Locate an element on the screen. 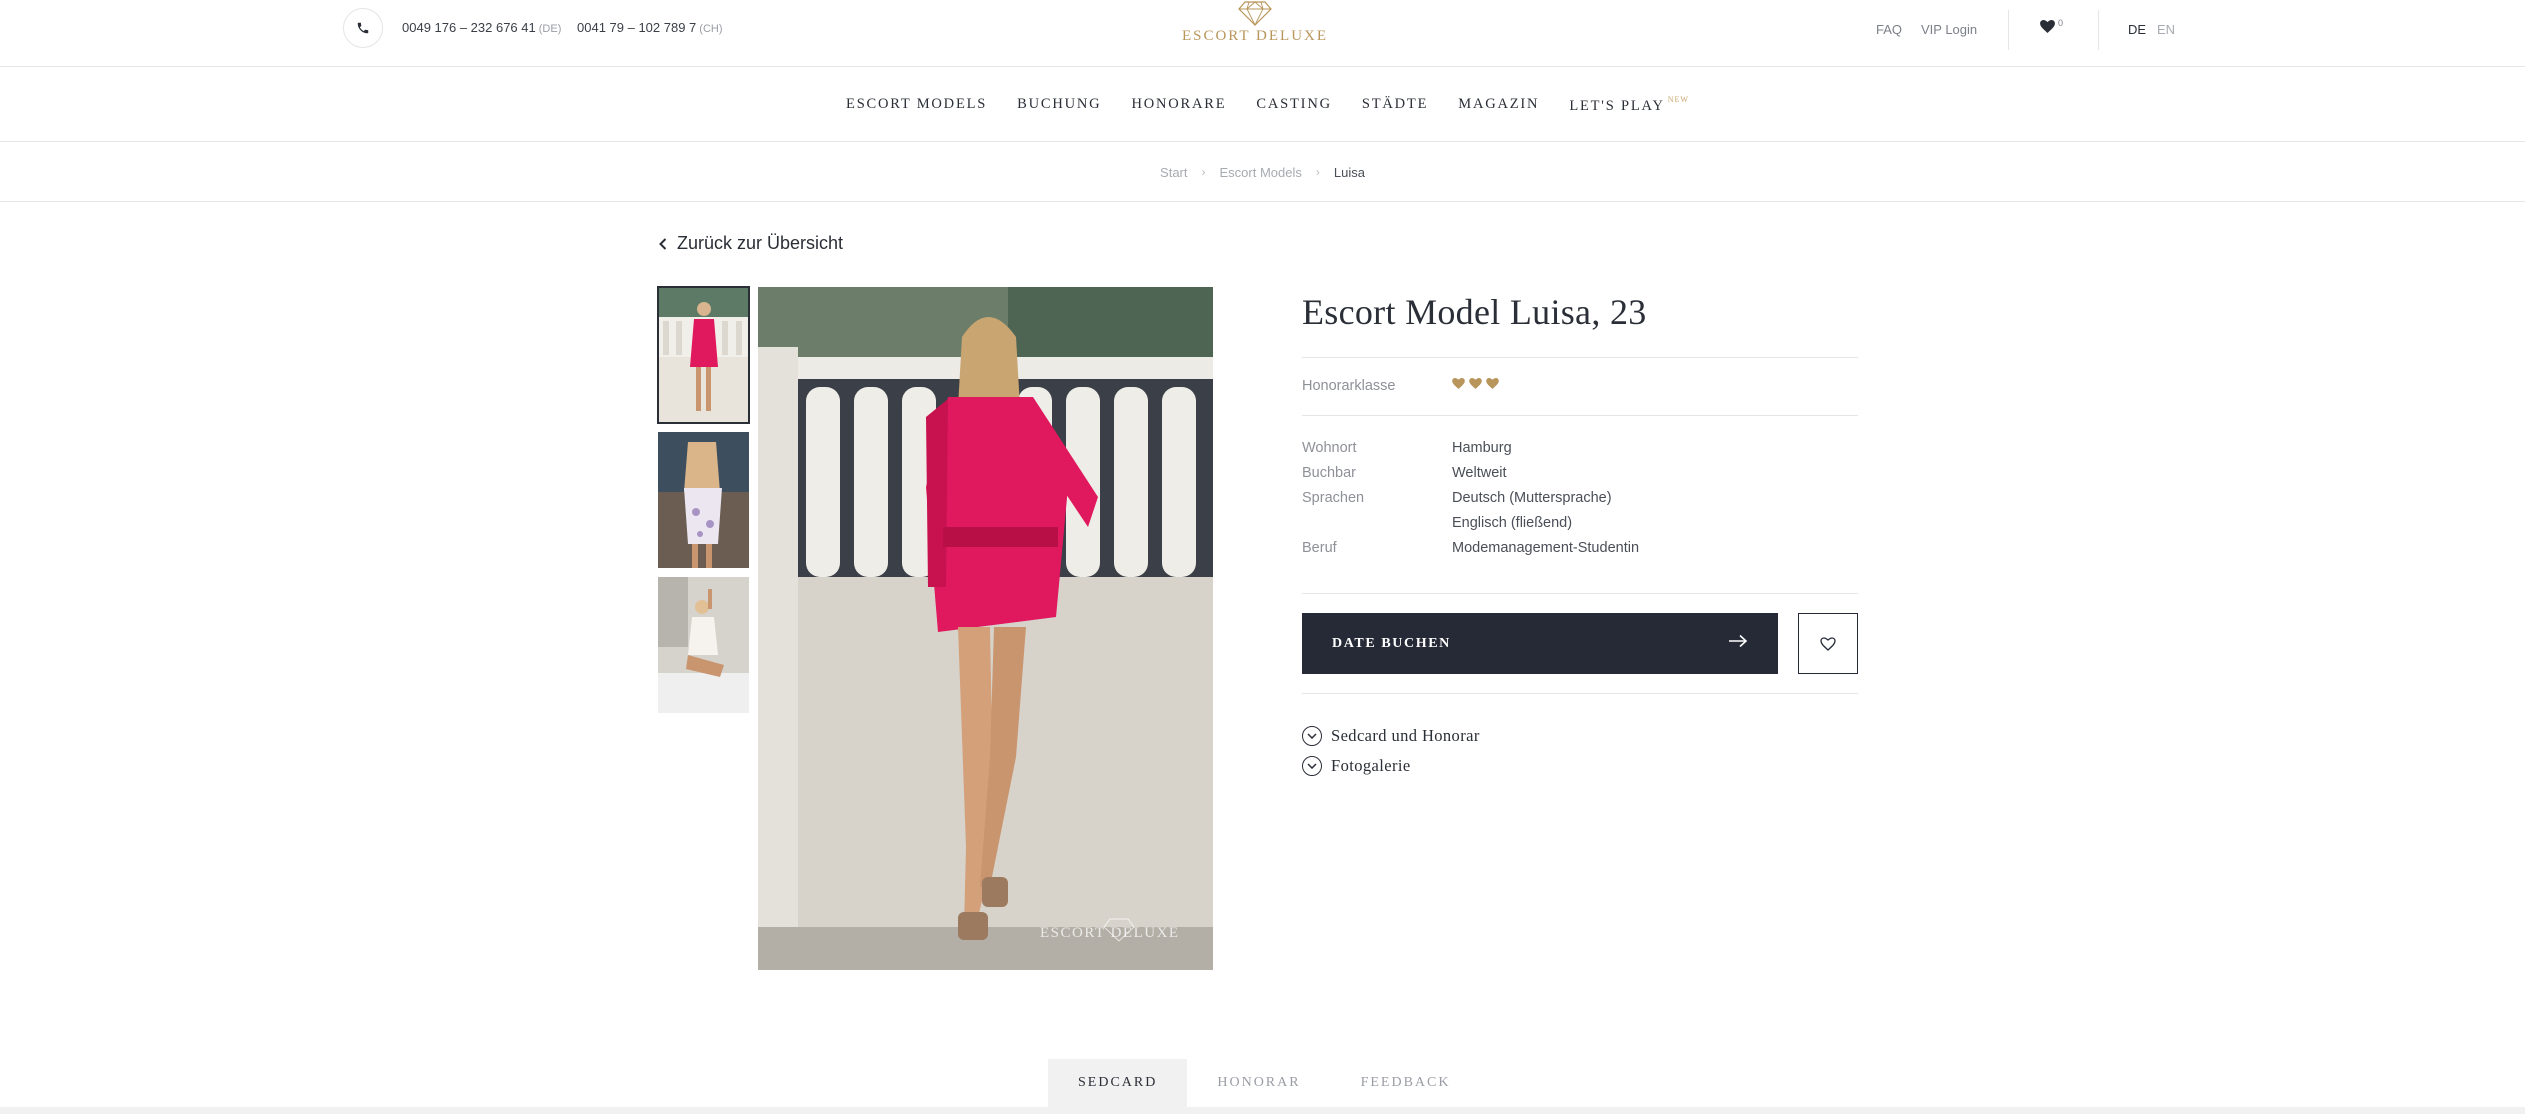  phone-de: 0049 176 – 232 676 41 (DE) is located at coordinates (481, 27).